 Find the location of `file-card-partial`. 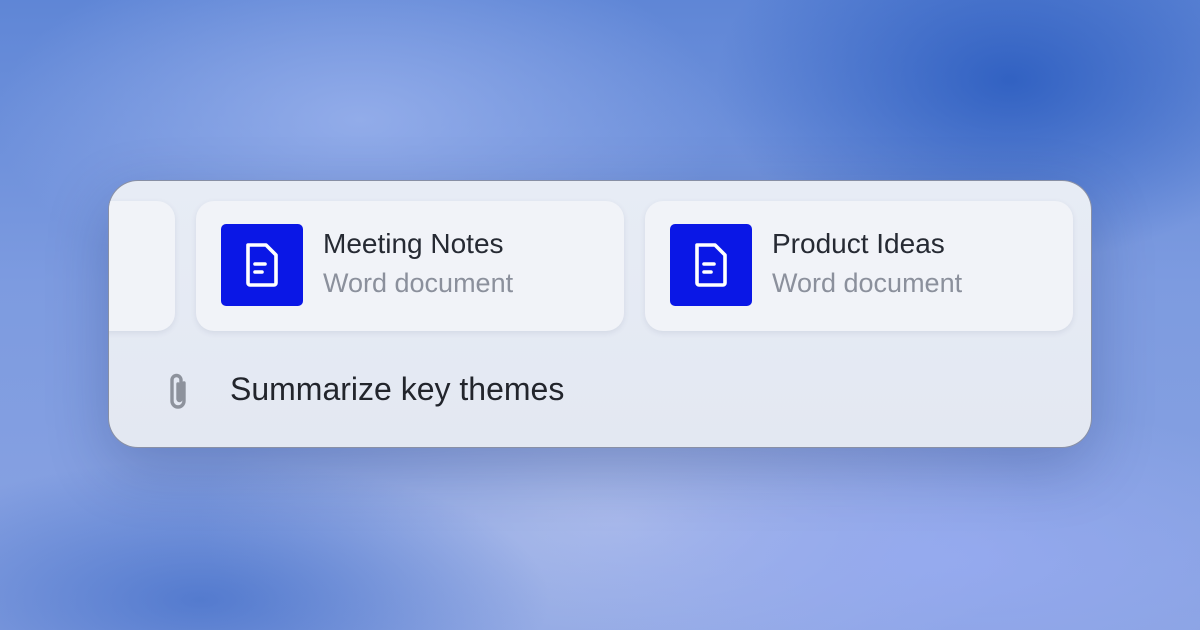

file-card-partial is located at coordinates (142, 266).